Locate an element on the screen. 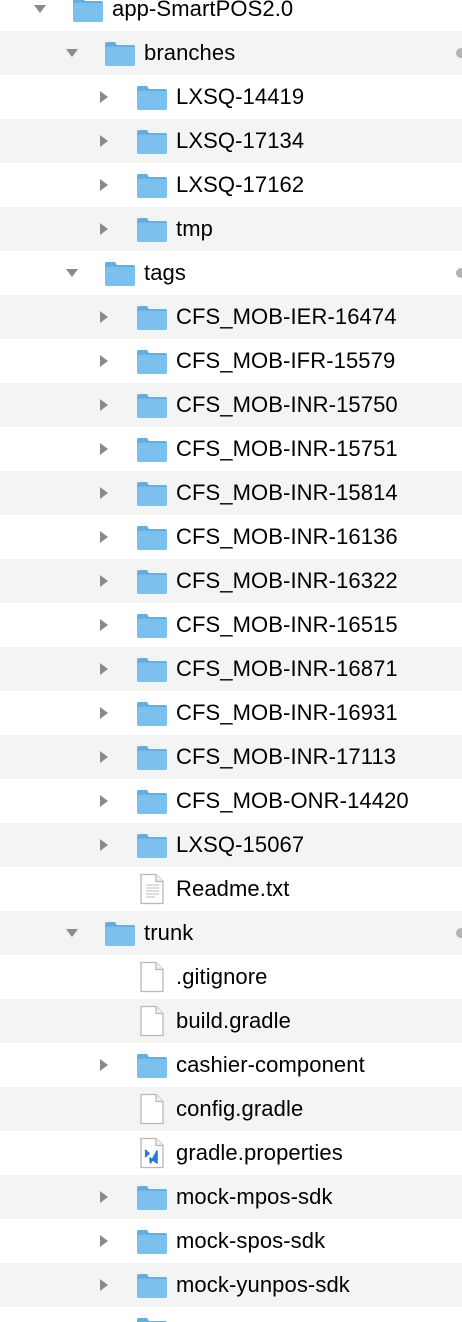  tree-row: CFS_MOB-INR-16322 is located at coordinates (231, 581).